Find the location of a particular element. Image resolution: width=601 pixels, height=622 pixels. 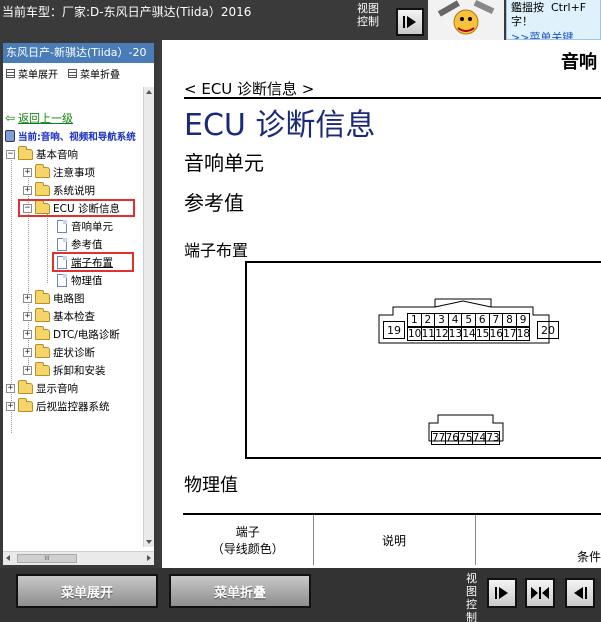

connector-pins-row2: 10 11 12 13 14 15 16 17 18 is located at coordinates (469, 334).